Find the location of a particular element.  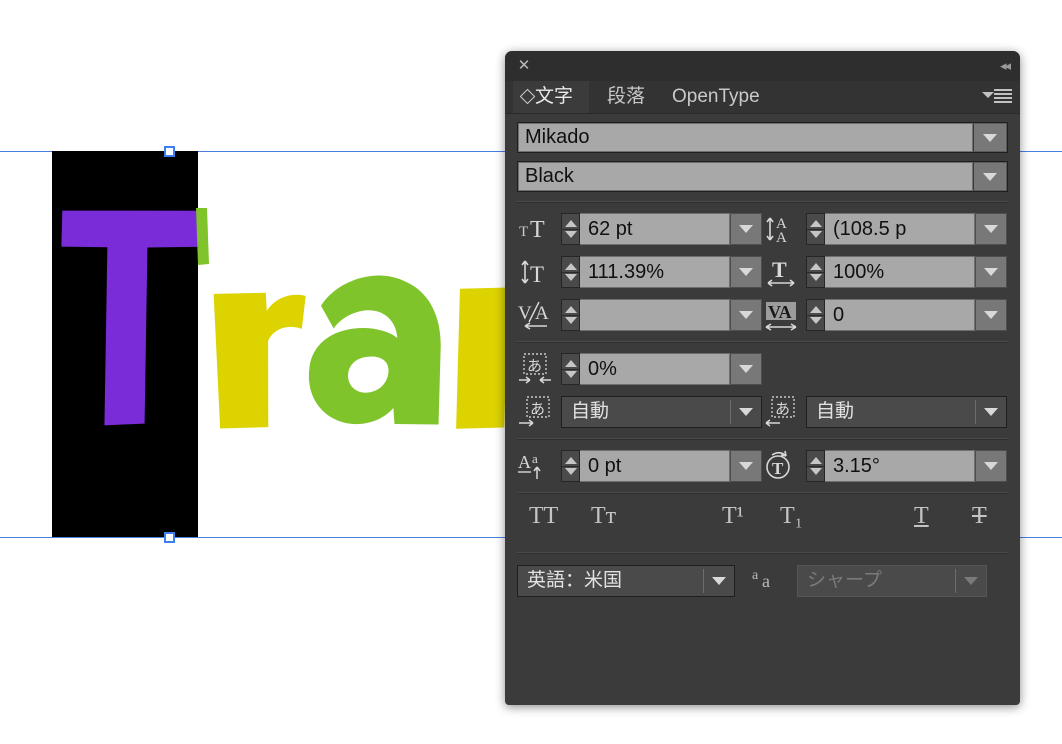

font-size-dropdown-button is located at coordinates (746, 229).